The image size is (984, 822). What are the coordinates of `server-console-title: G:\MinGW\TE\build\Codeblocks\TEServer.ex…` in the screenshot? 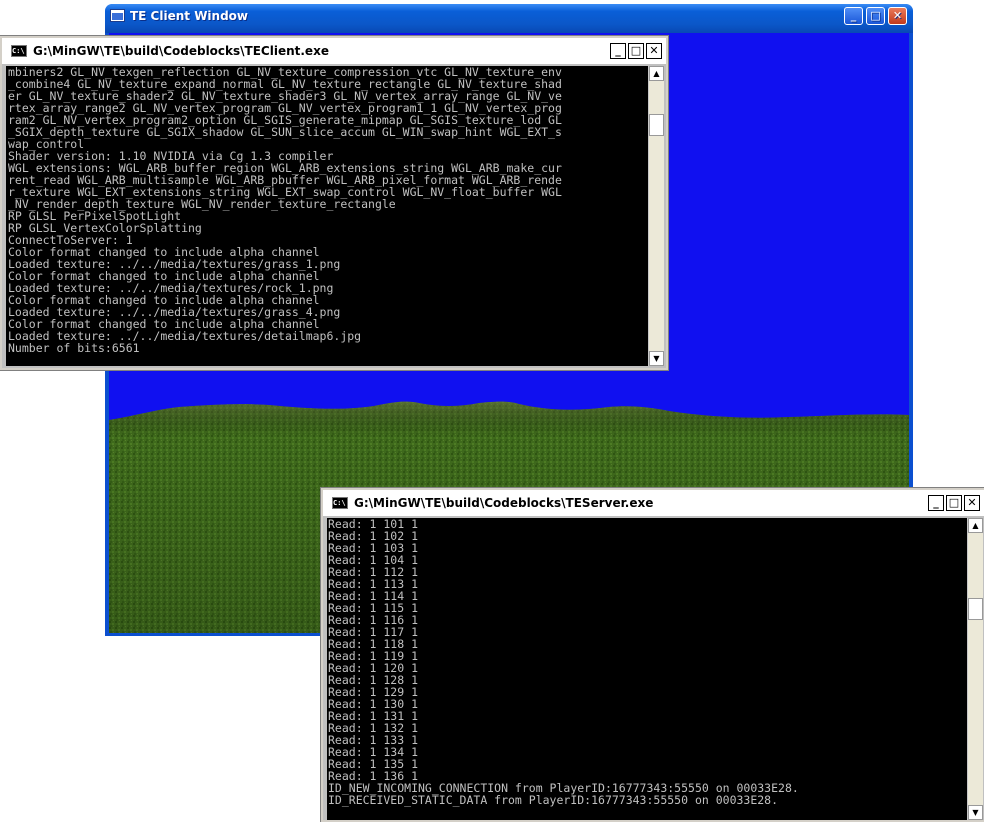 It's located at (504, 503).